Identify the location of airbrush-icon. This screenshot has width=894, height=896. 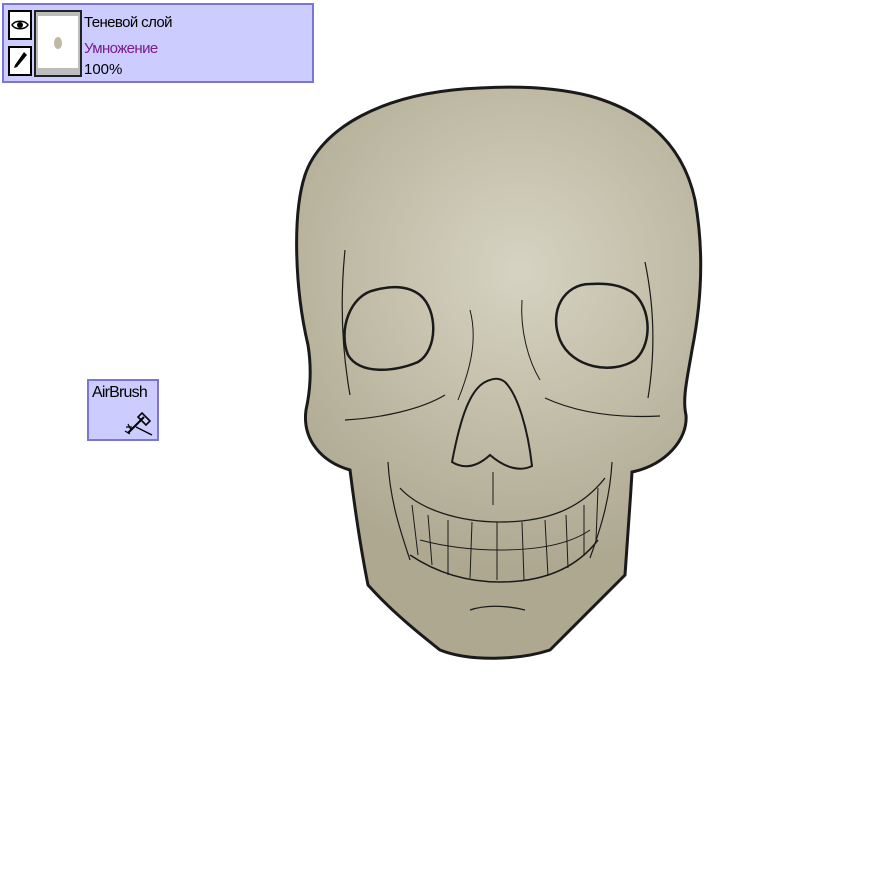
(138, 423).